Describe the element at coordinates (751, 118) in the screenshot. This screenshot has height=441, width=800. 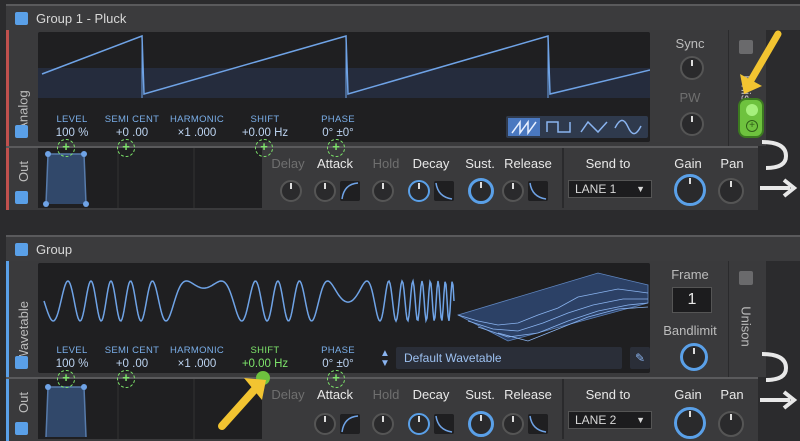
I see `modulation-source-button: +` at that location.